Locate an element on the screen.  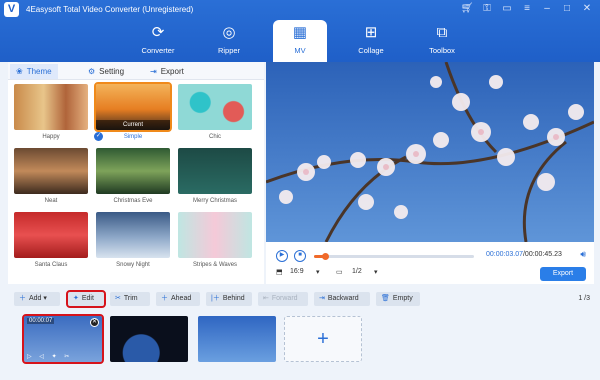
converter-icon: ⟳ is located at coordinates (158, 32).